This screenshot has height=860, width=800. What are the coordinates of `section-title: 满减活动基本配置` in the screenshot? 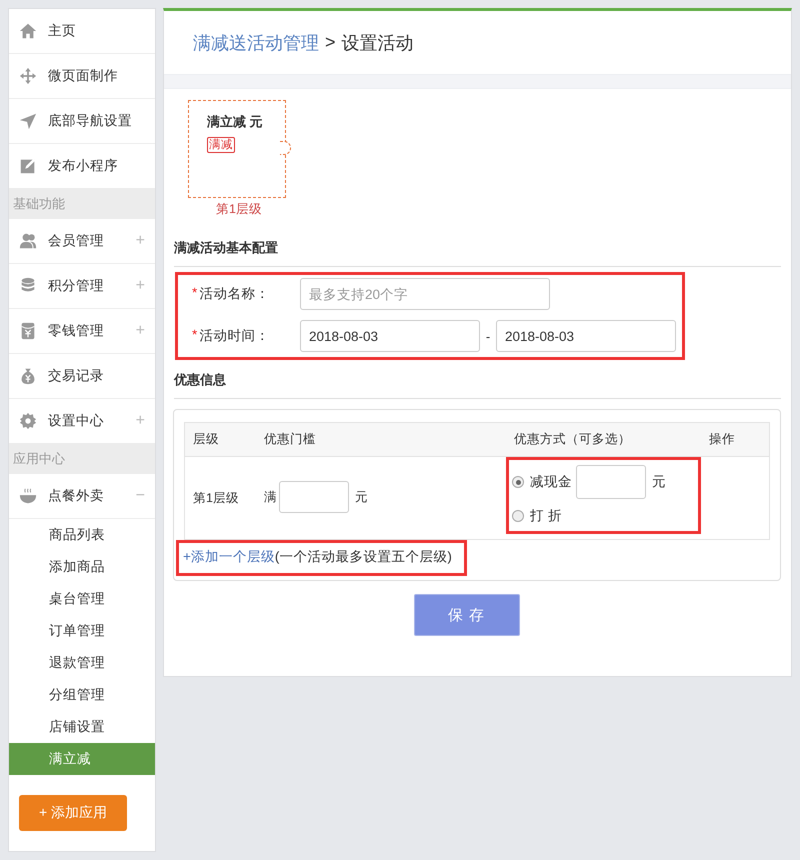 It's located at (477, 253).